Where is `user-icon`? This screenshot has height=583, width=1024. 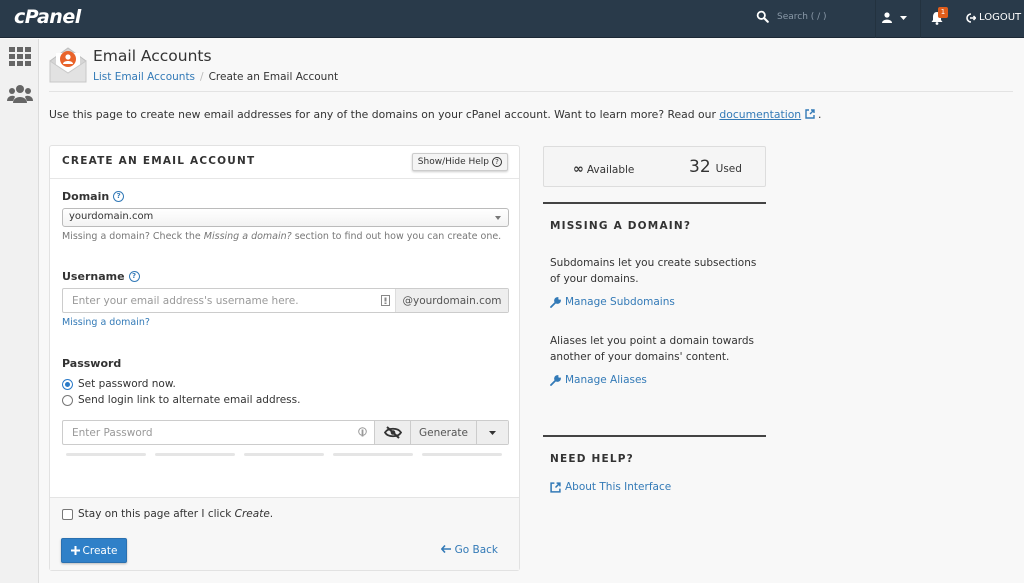
user-icon is located at coordinates (887, 17).